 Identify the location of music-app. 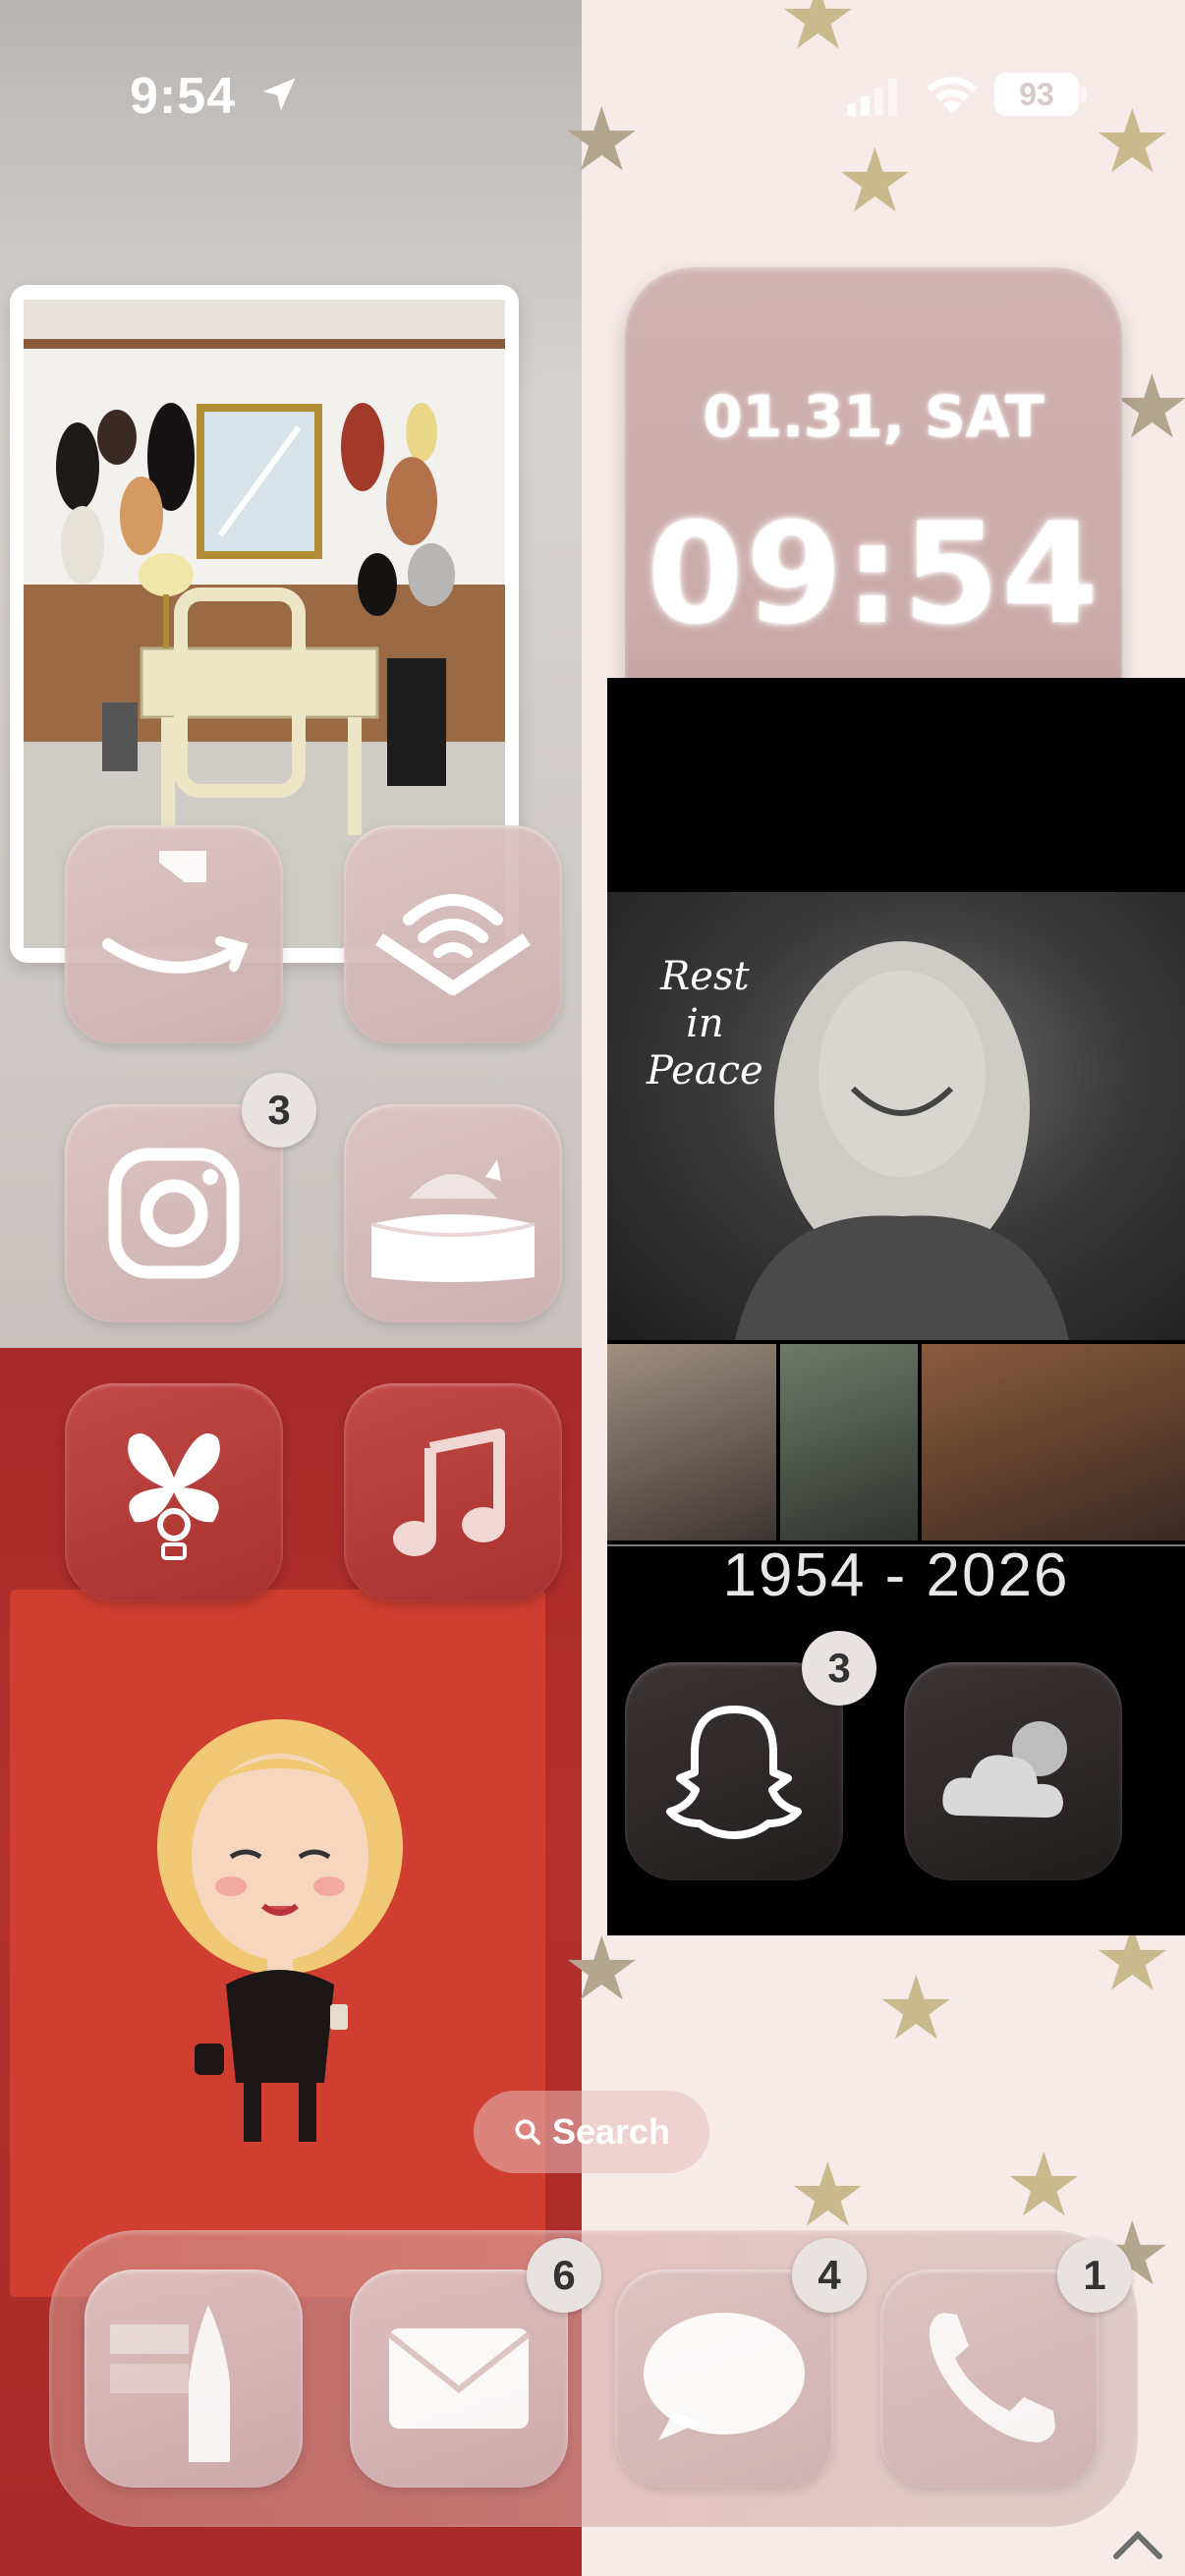
(453, 1492).